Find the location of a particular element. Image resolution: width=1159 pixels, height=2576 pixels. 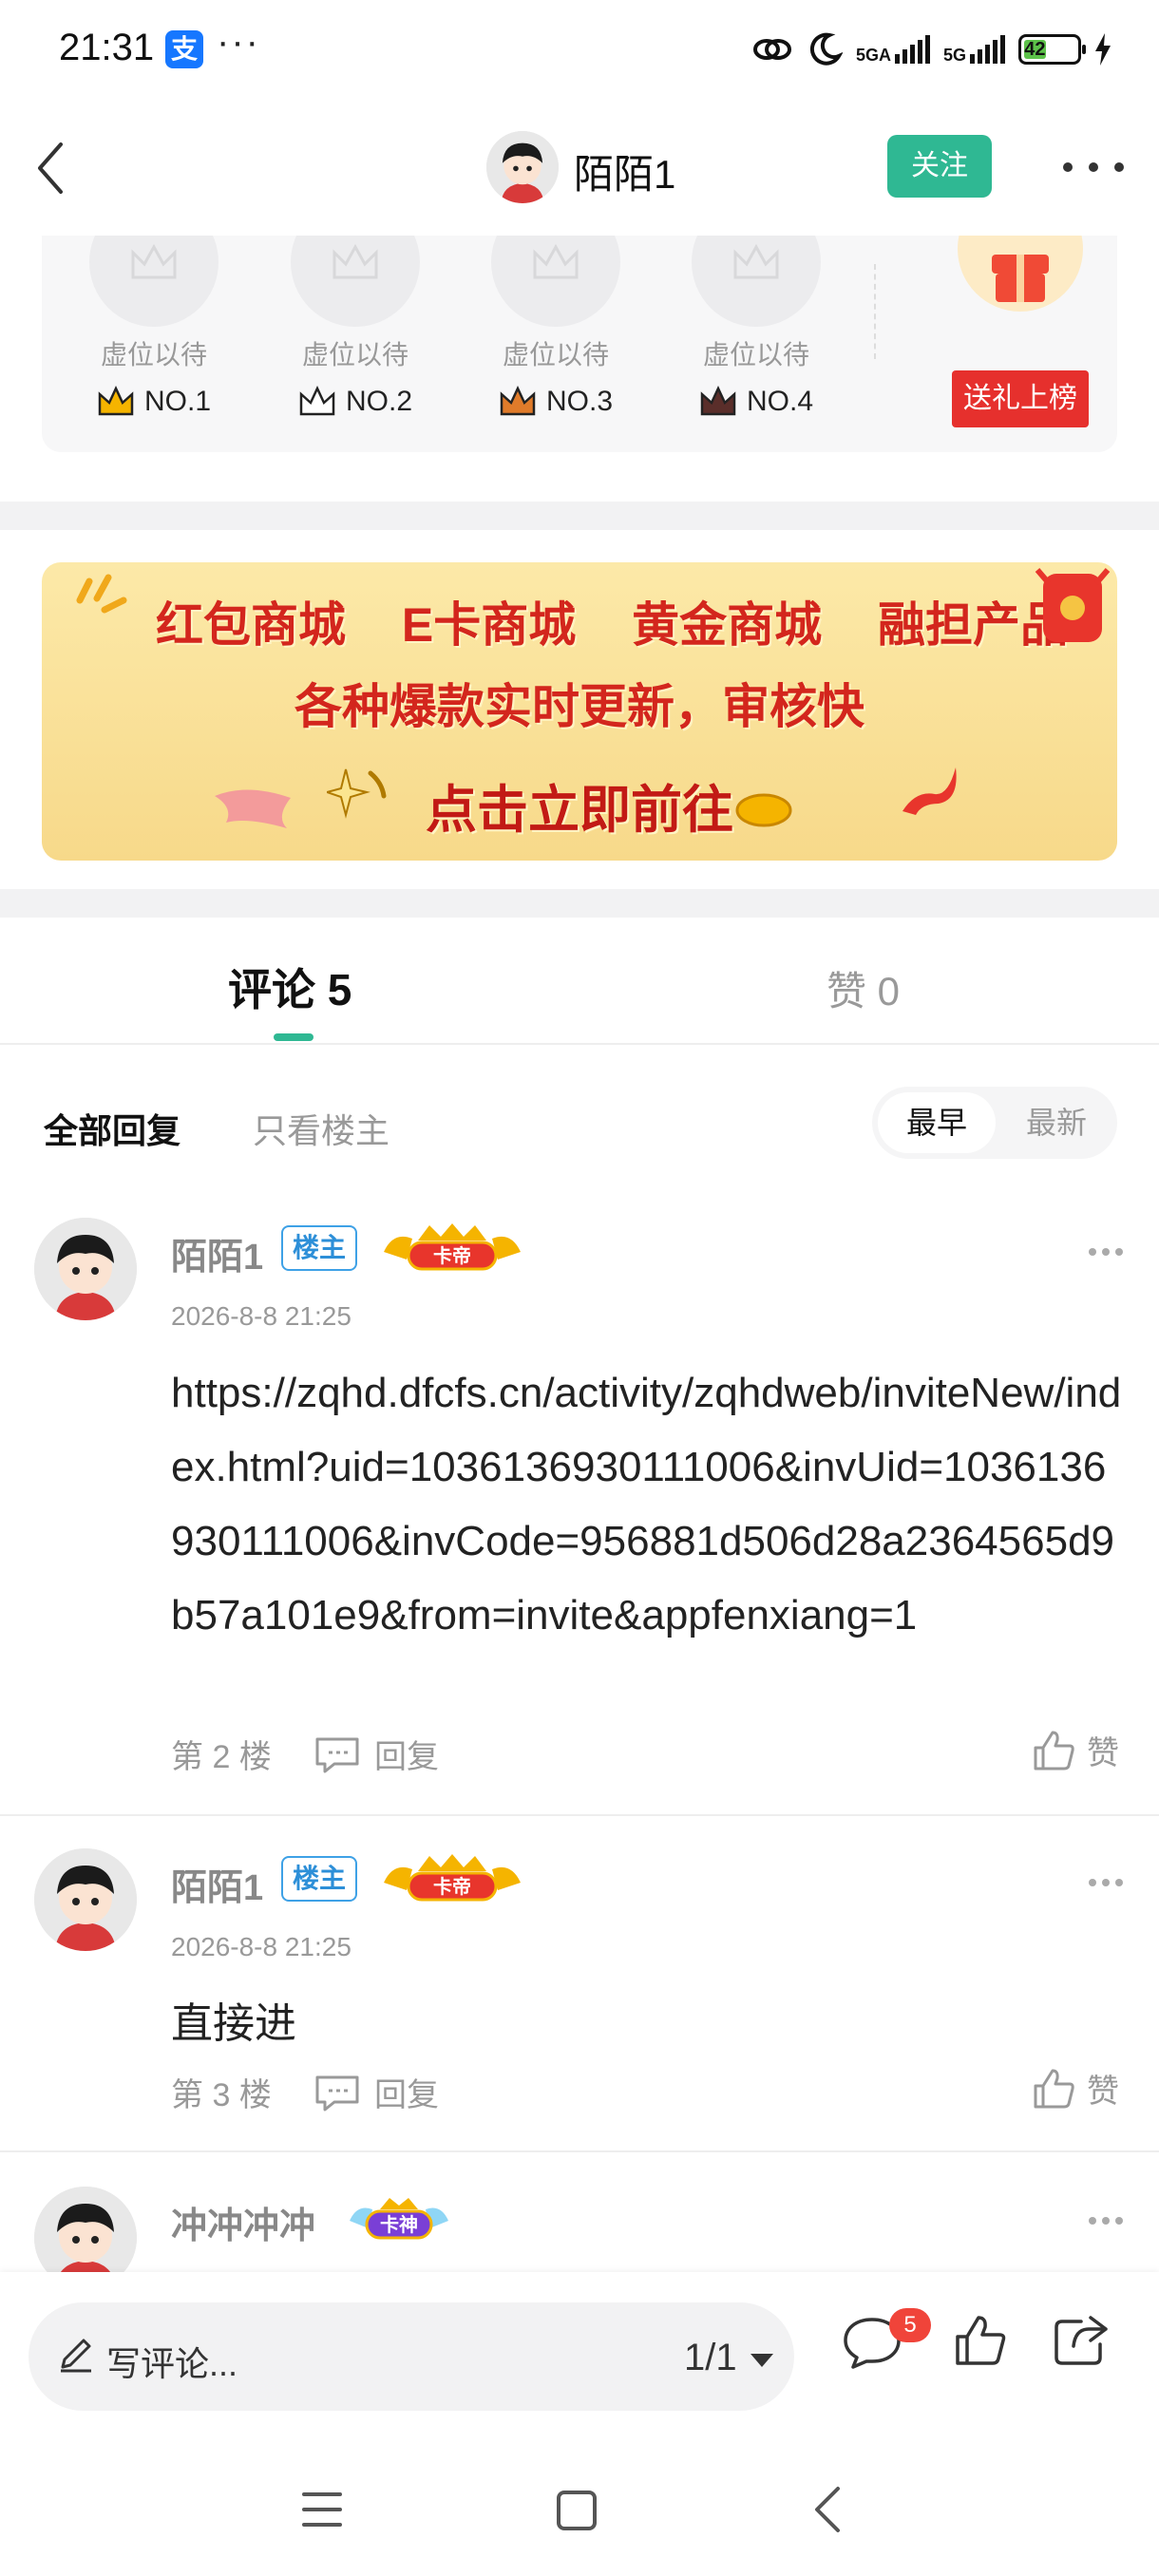

rank-slot-3: 虚位以待 NO.3 is located at coordinates (541, 344).